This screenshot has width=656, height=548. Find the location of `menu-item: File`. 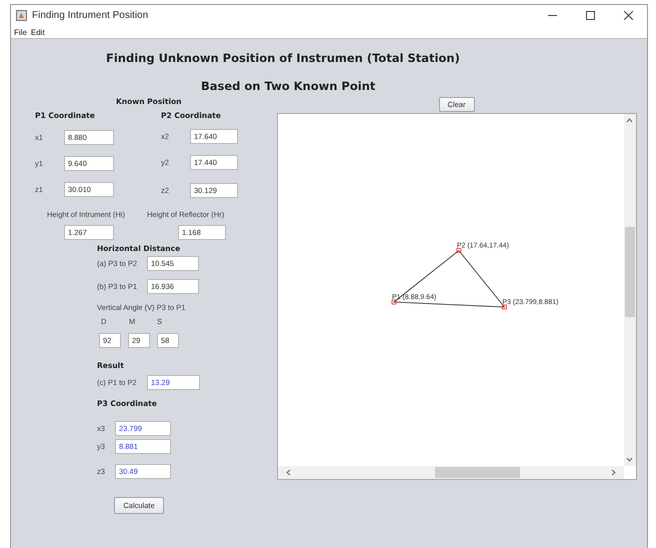

menu-item: File is located at coordinates (20, 32).